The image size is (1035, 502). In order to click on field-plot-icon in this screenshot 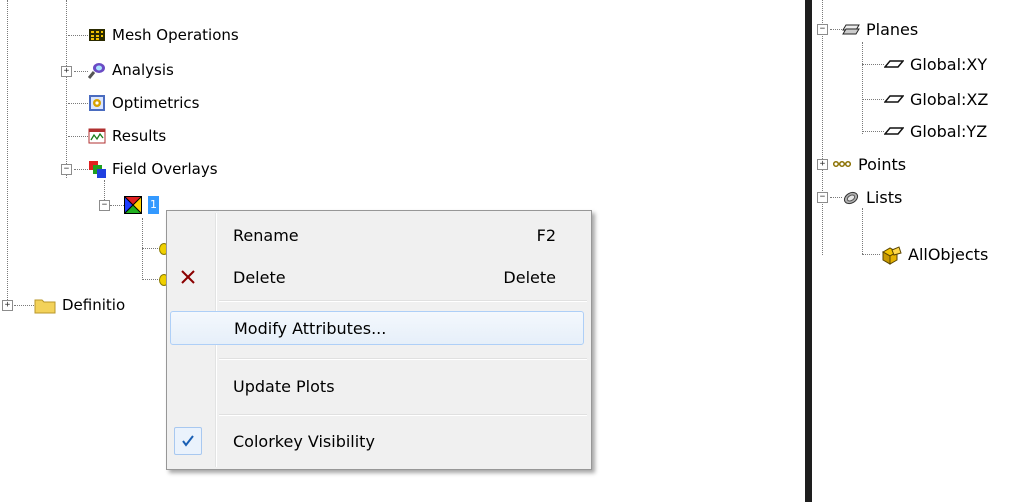, I will do `click(133, 205)`.